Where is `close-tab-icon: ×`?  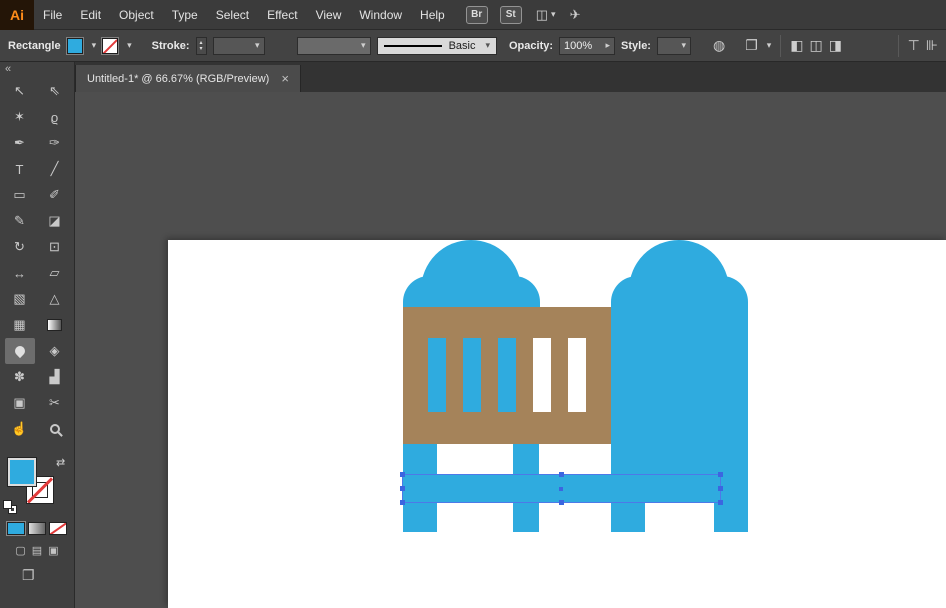 close-tab-icon: × is located at coordinates (285, 78).